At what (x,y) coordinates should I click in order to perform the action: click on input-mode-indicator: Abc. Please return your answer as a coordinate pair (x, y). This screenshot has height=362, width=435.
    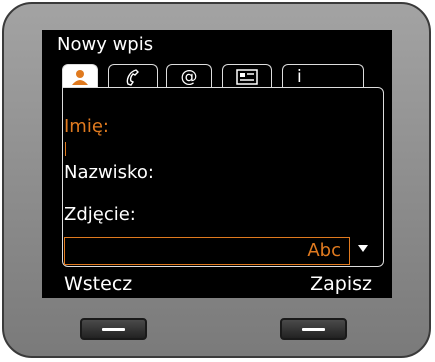
    Looking at the image, I should click on (324, 250).